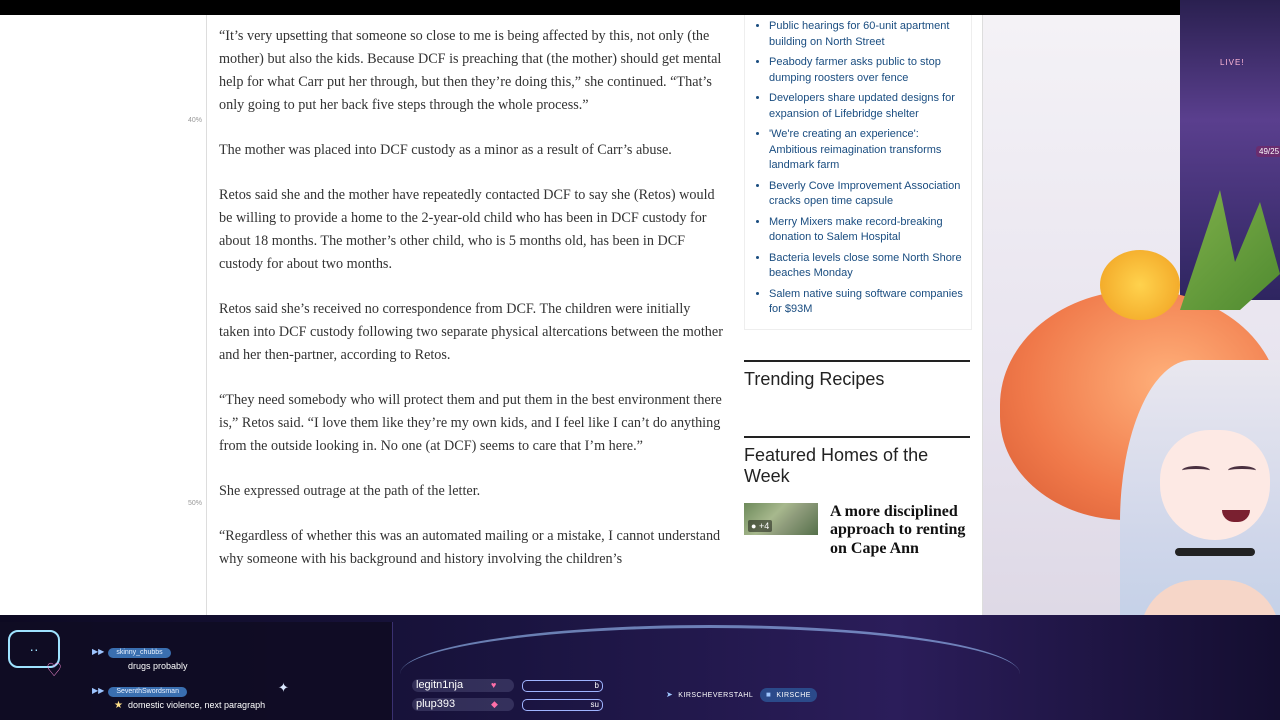  I want to click on chat-text: domestic violence, next paragraph, so click(197, 705).